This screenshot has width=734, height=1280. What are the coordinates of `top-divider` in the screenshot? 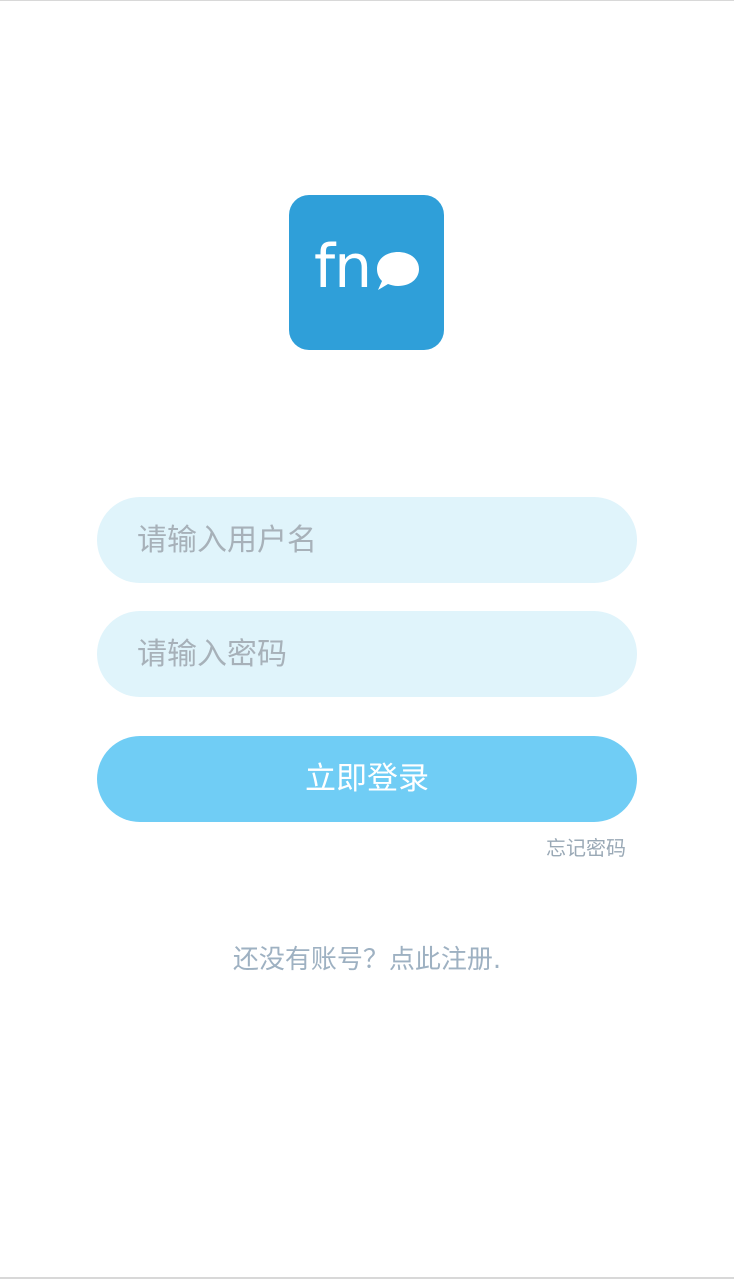 It's located at (367, 0).